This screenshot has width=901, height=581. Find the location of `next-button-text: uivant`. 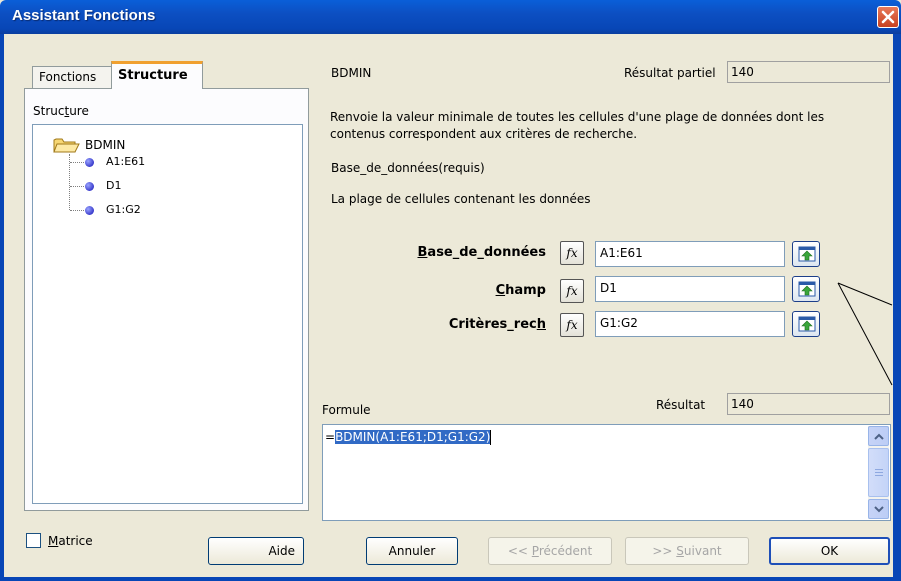

next-button-text: uivant is located at coordinates (702, 551).